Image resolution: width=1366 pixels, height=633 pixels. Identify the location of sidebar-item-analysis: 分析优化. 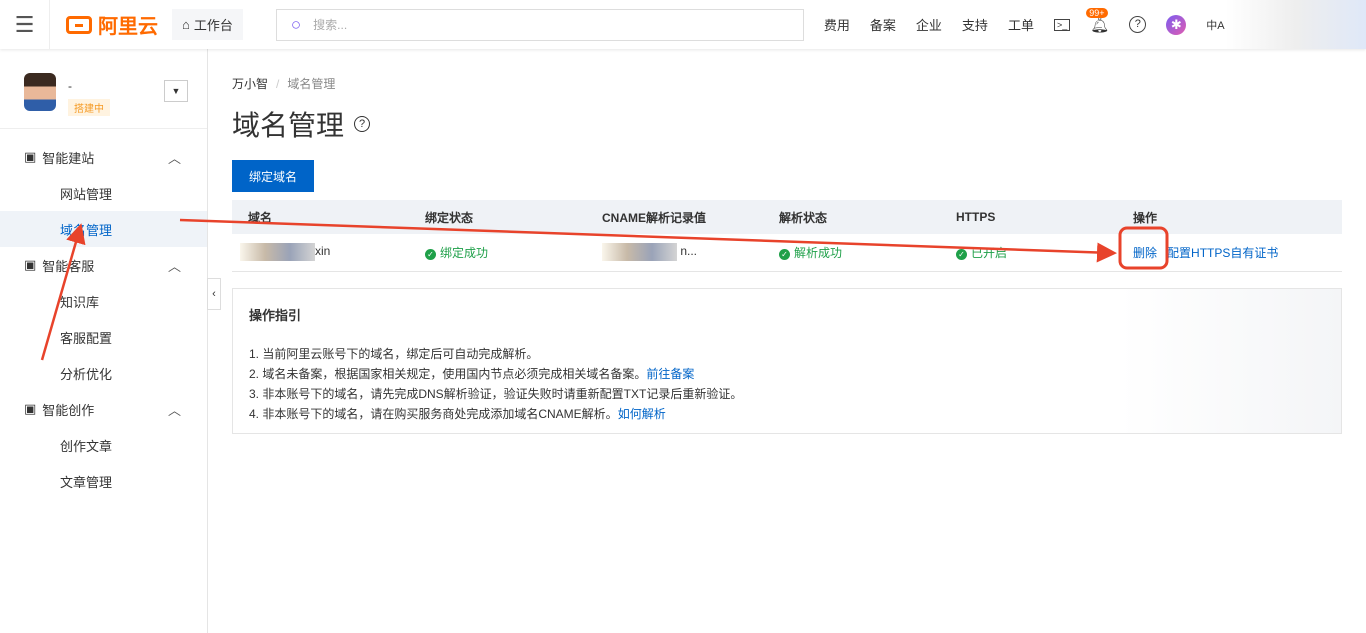
(103, 373).